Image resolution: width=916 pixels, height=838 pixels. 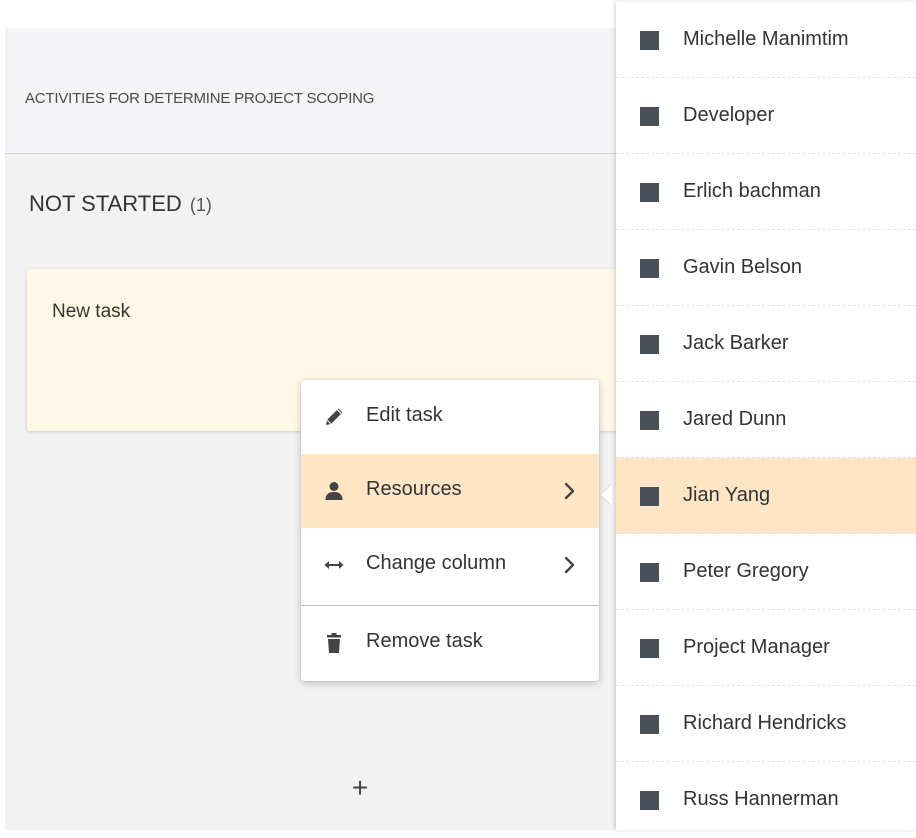 I want to click on menu-item-remove-task: Remove task, so click(x=450, y=642).